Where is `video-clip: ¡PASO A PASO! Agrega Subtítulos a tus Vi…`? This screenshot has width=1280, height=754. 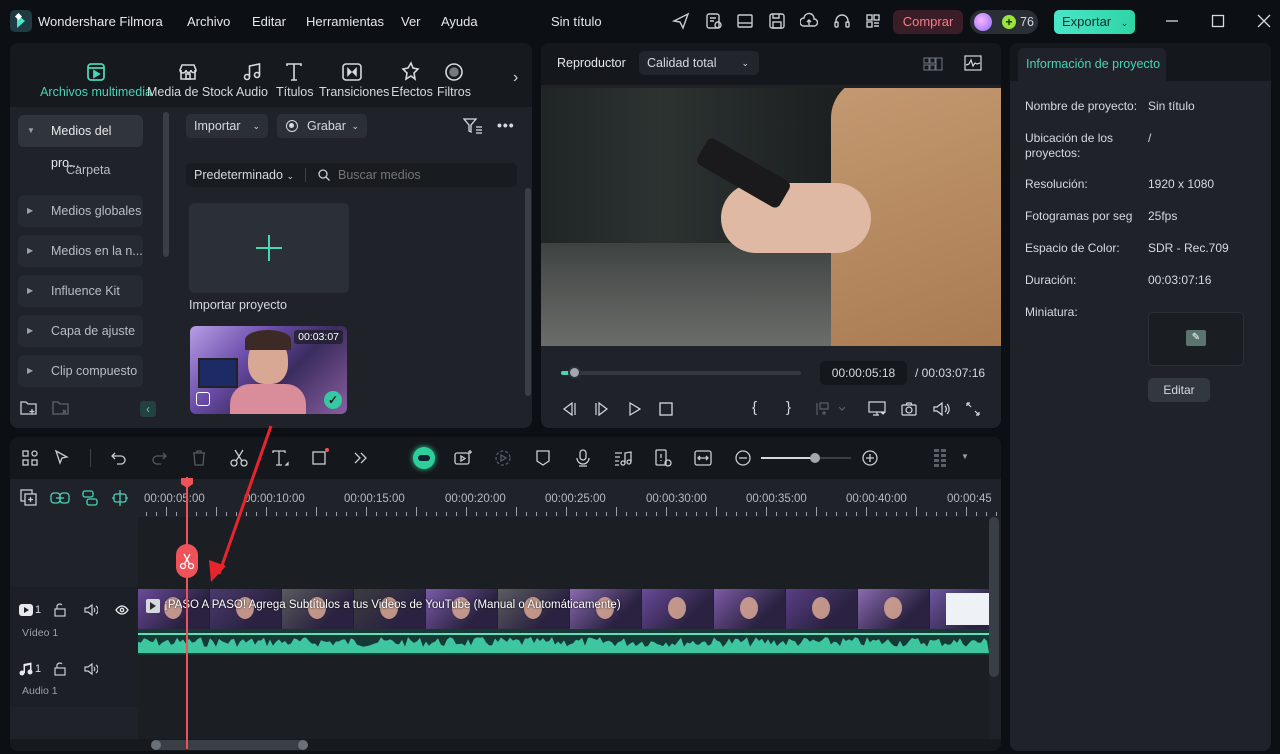 video-clip: ¡PASO A PASO! Agrega Subtítulos a tus Vi… is located at coordinates (563, 609).